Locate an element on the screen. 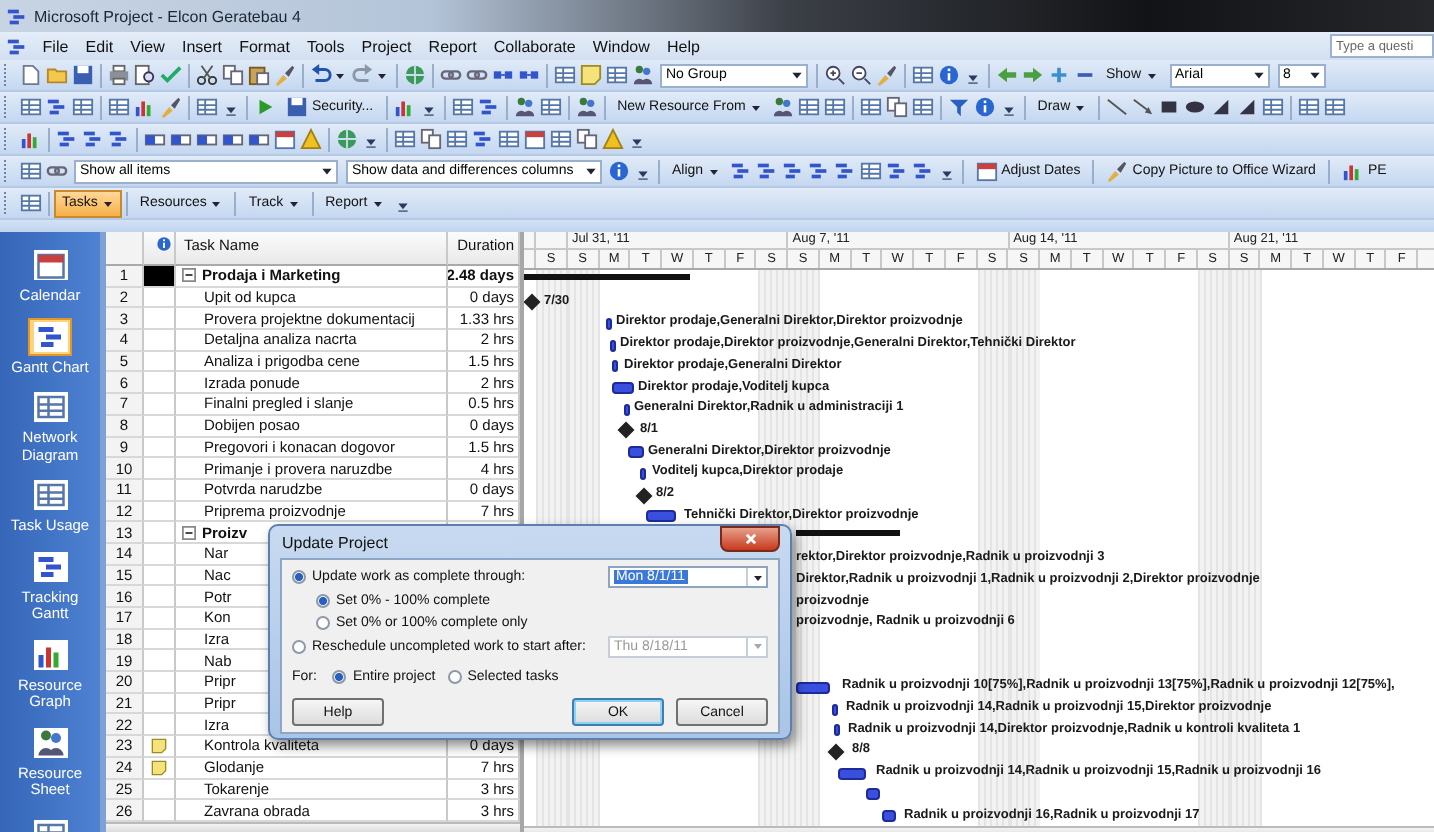 Image resolution: width=1434 pixels, height=832 pixels. filter-icon is located at coordinates (958, 107).